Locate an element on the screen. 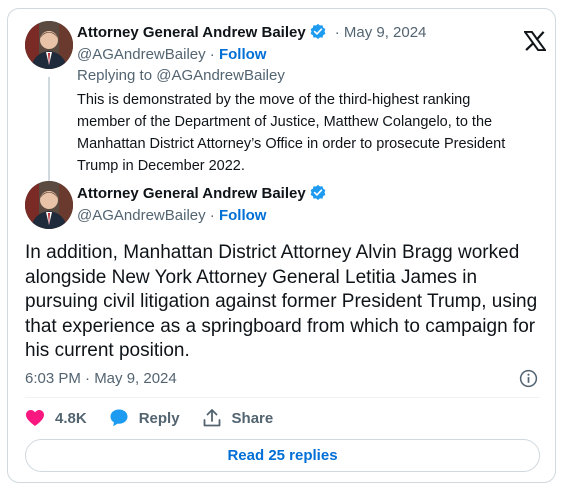 This screenshot has width=565, height=492. speech-bubble-icon is located at coordinates (119, 418).